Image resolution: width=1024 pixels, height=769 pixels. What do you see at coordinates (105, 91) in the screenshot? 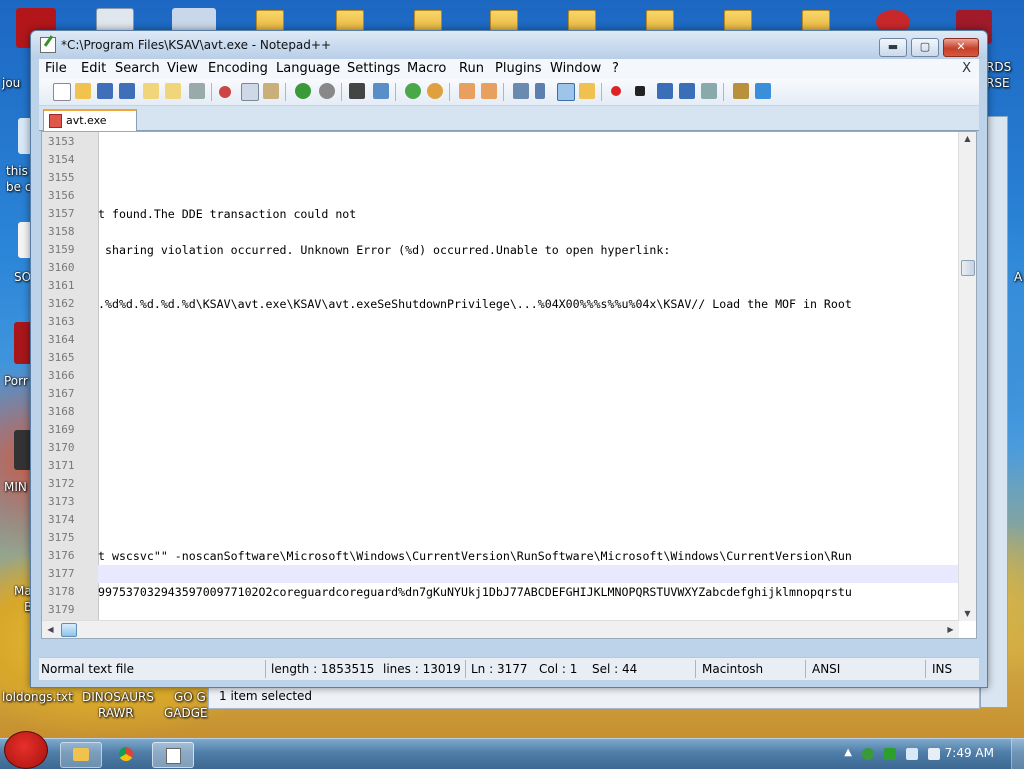
I see `save-icon` at bounding box center [105, 91].